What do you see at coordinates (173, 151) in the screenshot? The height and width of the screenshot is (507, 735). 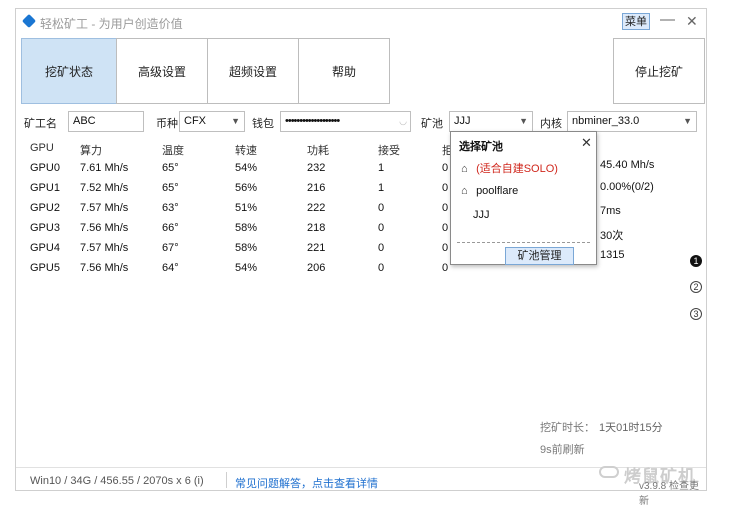 I see `column-header: 温度` at bounding box center [173, 151].